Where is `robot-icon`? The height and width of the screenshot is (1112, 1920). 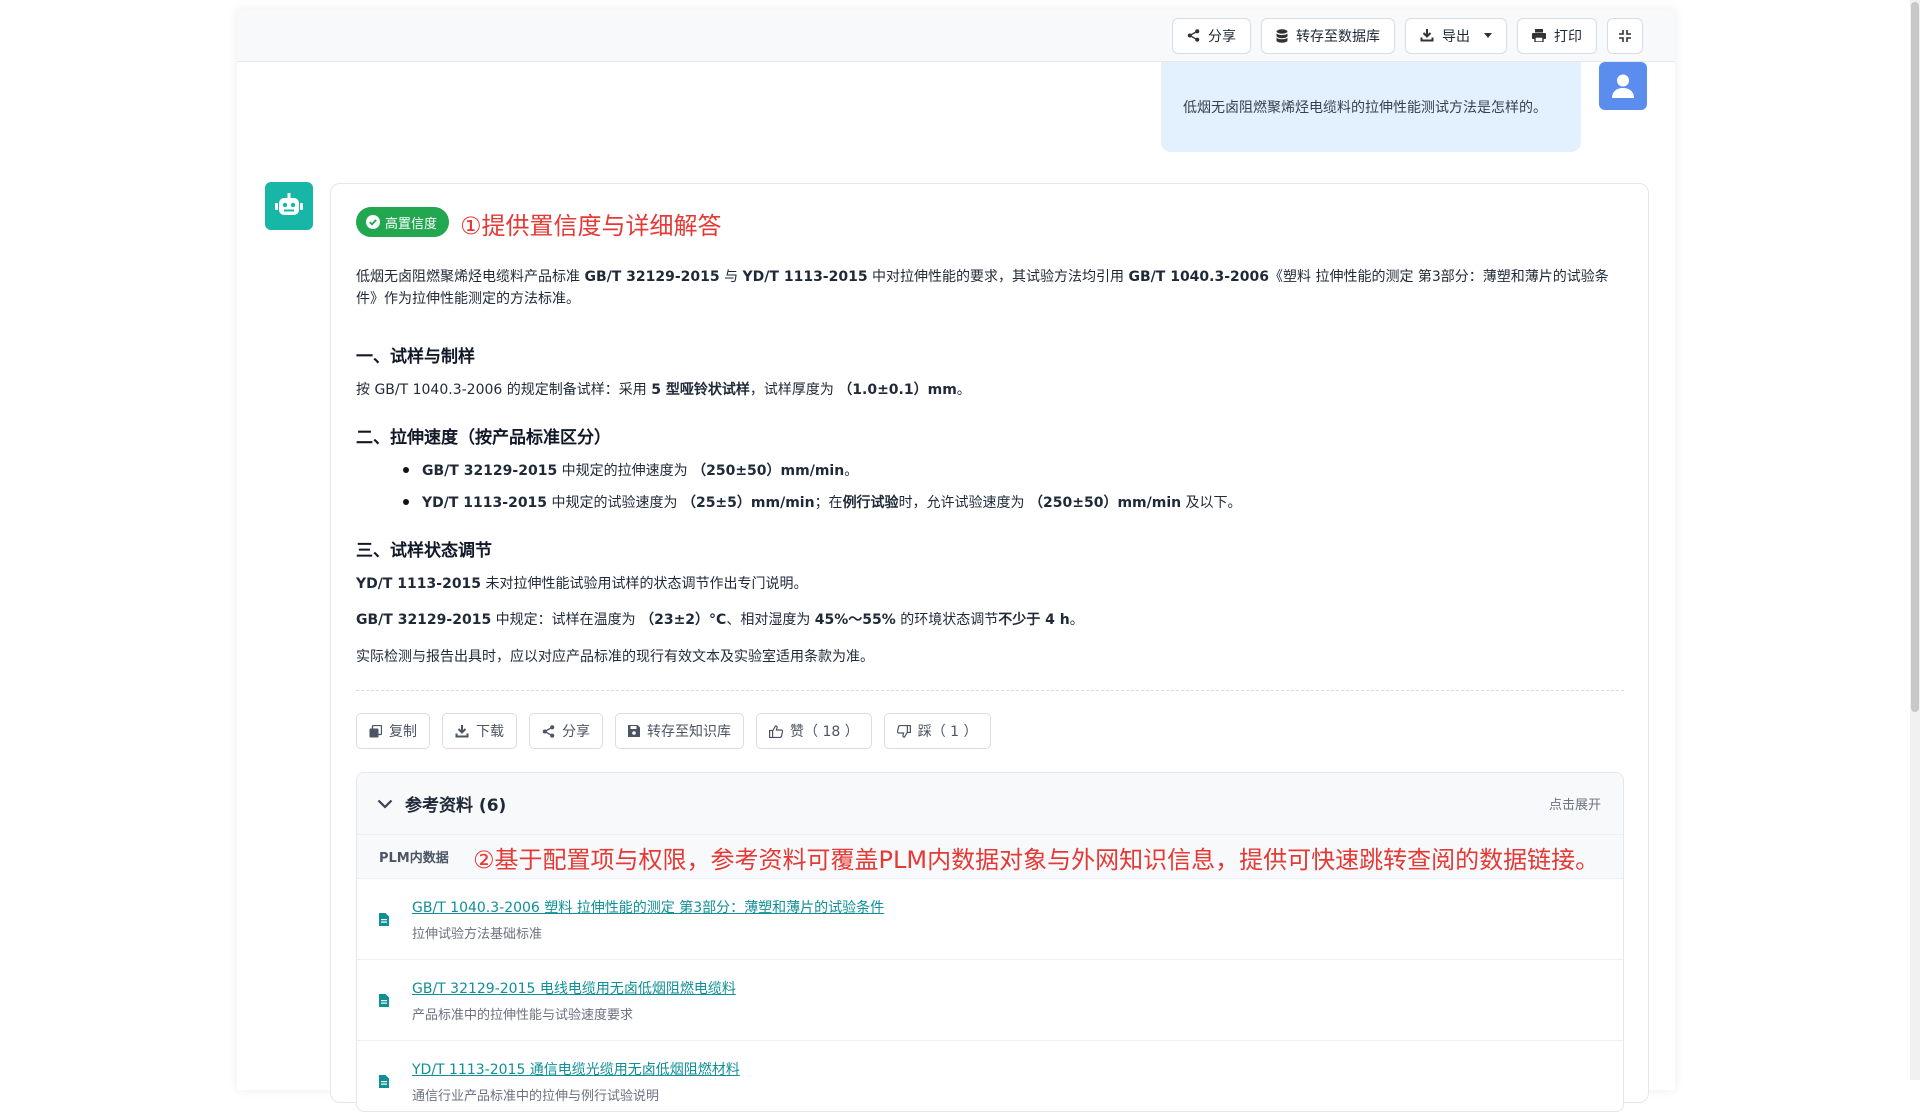 robot-icon is located at coordinates (289, 204).